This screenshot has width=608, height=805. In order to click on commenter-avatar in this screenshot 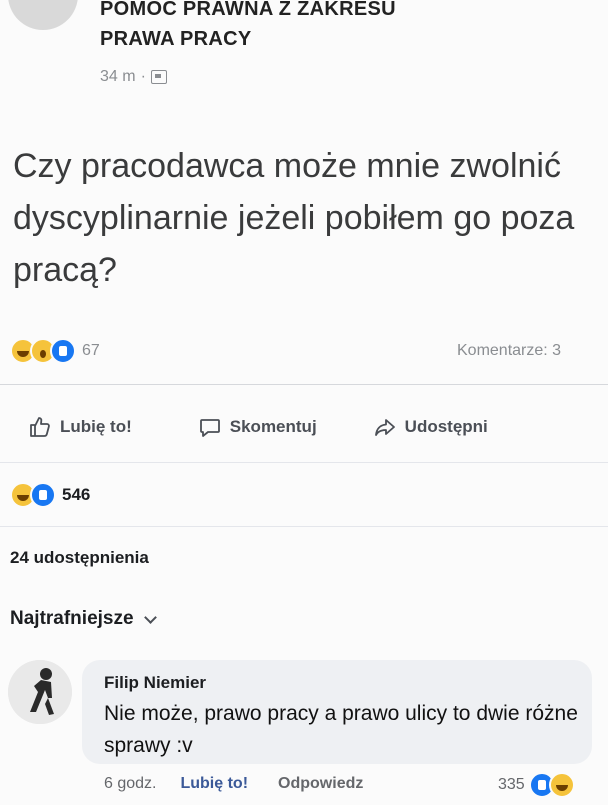, I will do `click(40, 692)`.